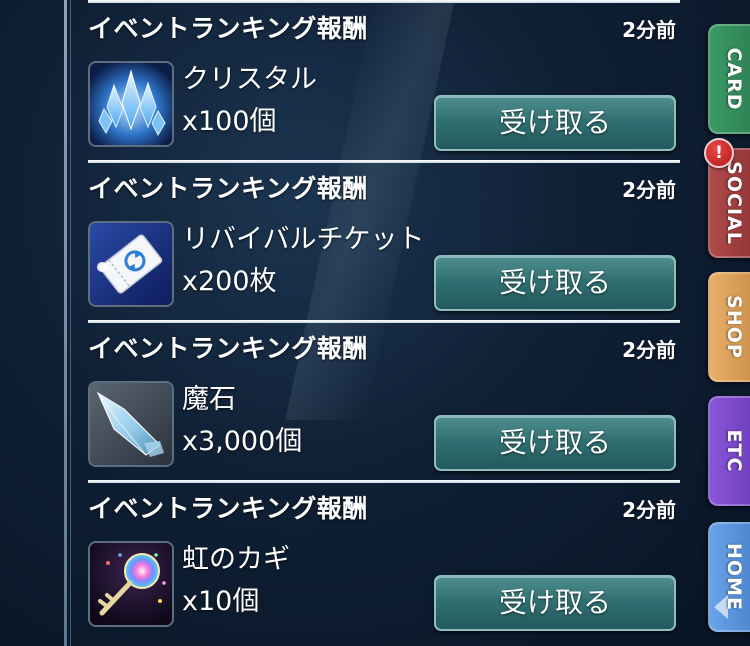 The image size is (750, 646). I want to click on tab-home: HOME, so click(729, 577).